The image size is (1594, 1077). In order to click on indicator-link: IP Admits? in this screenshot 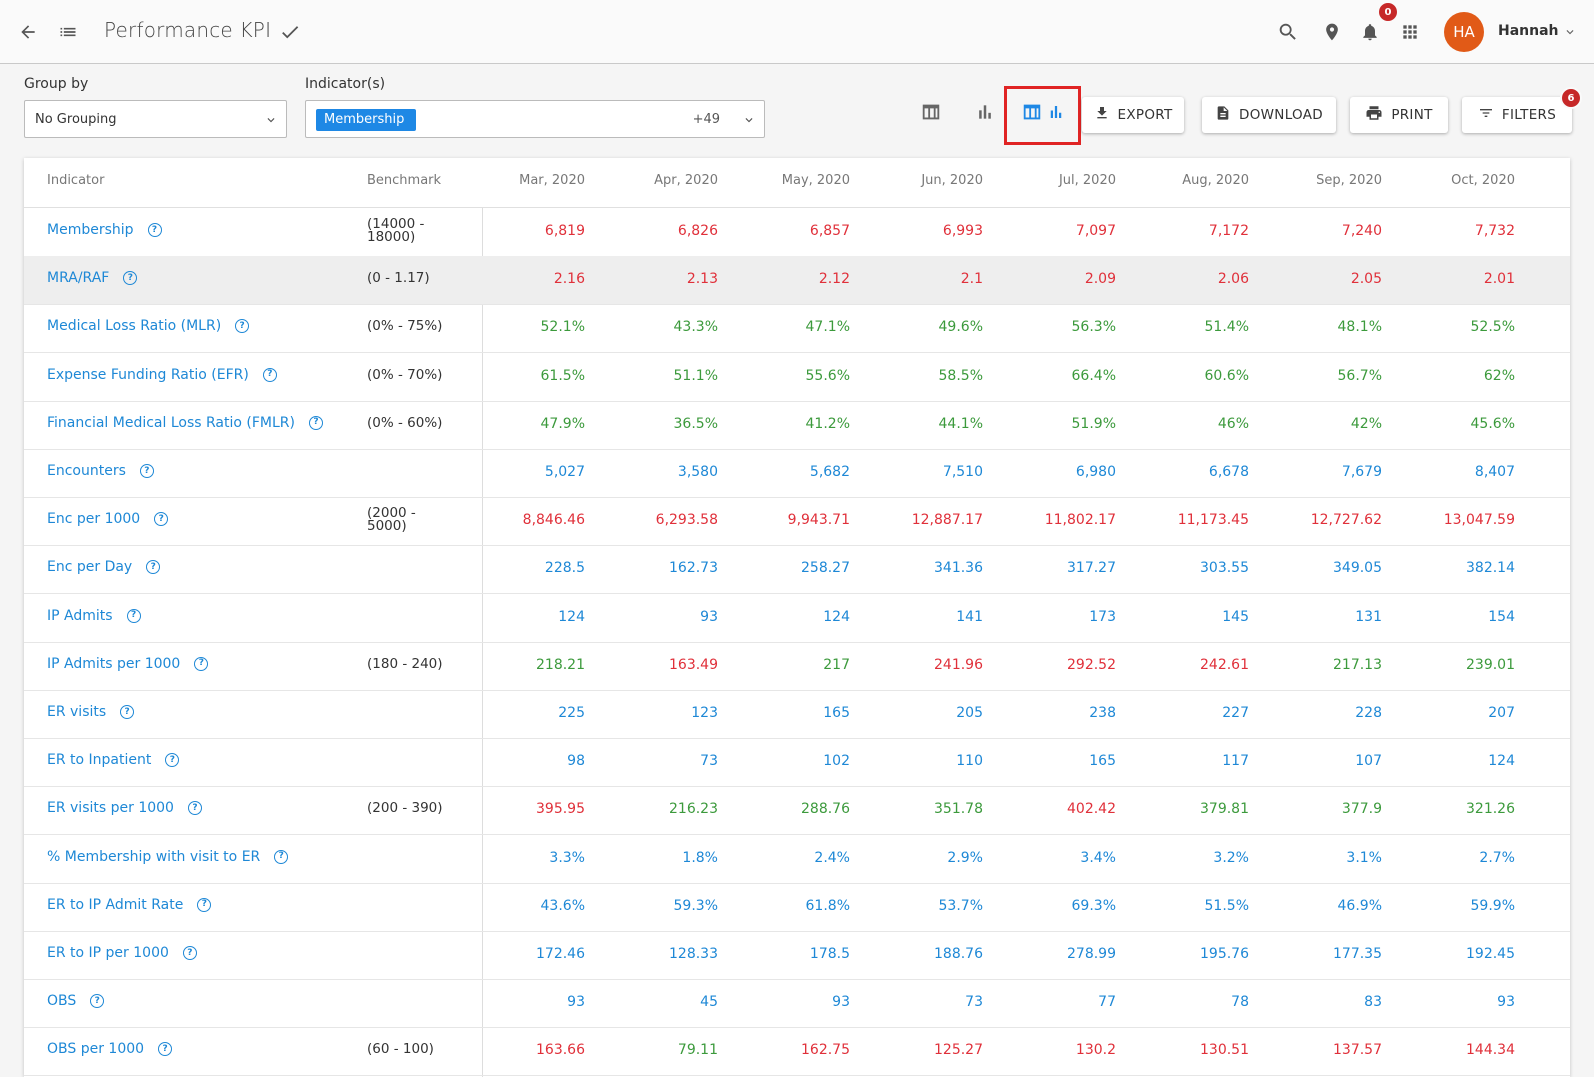, I will do `click(94, 616)`.